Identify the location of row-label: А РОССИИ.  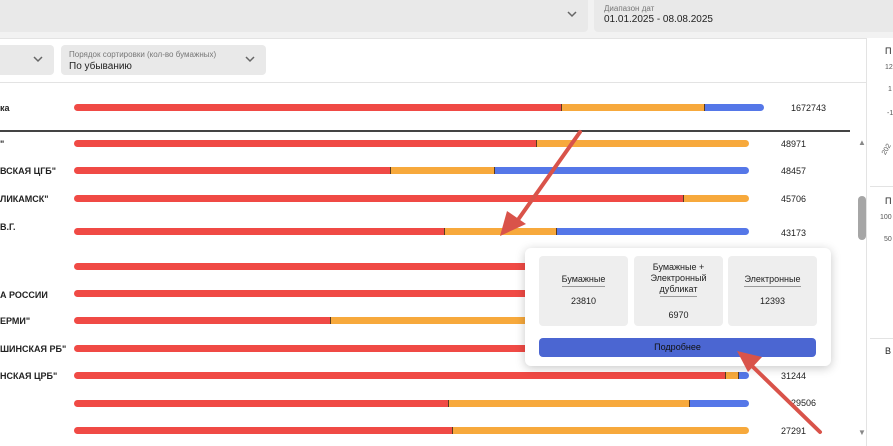
(24, 295).